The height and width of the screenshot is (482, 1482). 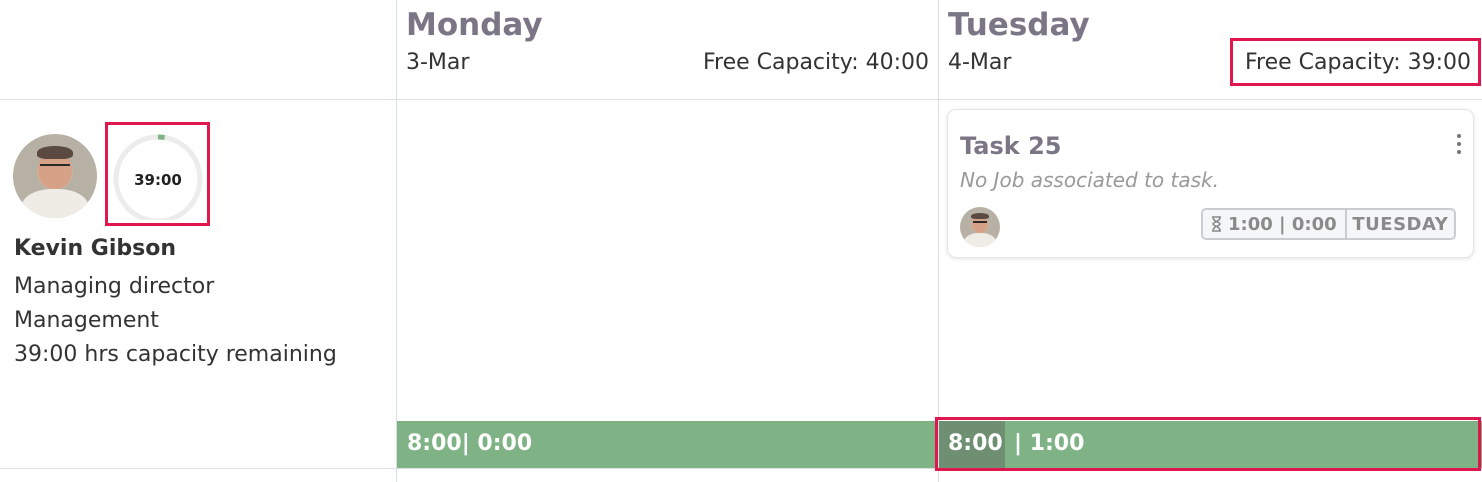 I want to click on summary-bar-tuesday: 8:00 | 1:00, so click(x=1210, y=444).